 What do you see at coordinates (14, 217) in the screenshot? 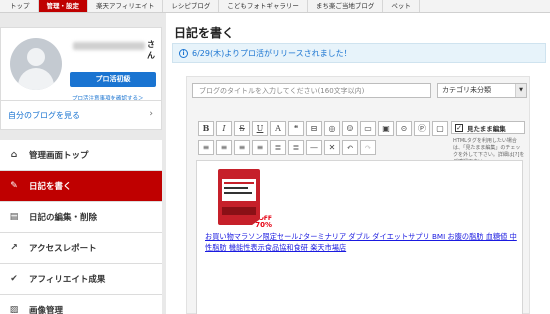
I see `document-icon: ▤` at bounding box center [14, 217].